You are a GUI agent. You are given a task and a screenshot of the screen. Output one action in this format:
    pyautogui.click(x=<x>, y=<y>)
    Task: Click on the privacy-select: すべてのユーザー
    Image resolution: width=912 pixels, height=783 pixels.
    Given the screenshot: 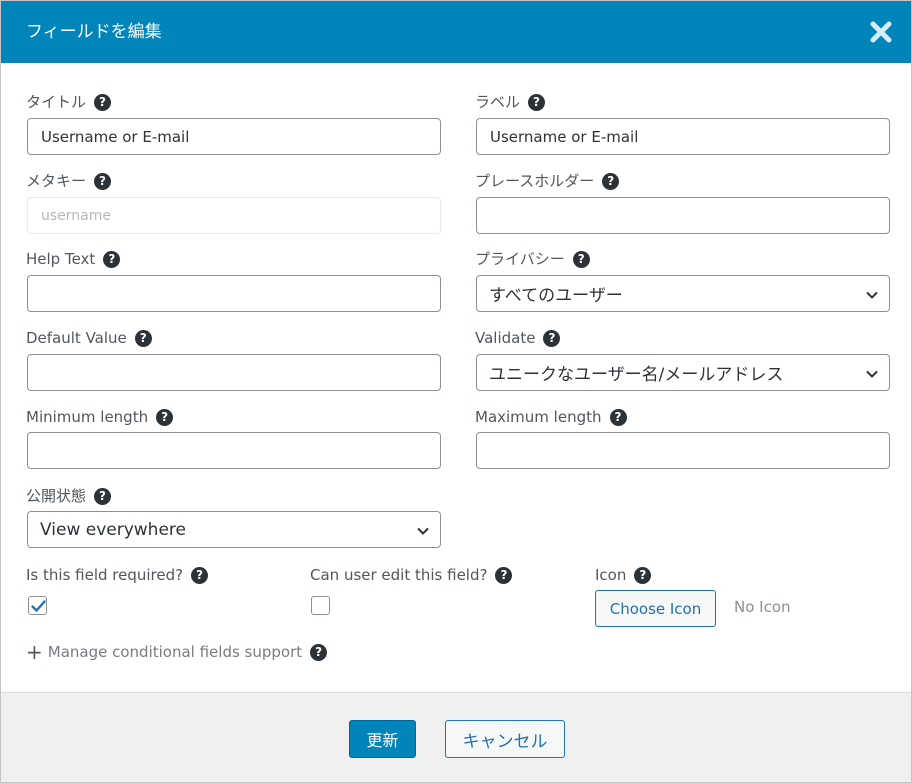 What is the action you would take?
    pyautogui.click(x=683, y=293)
    